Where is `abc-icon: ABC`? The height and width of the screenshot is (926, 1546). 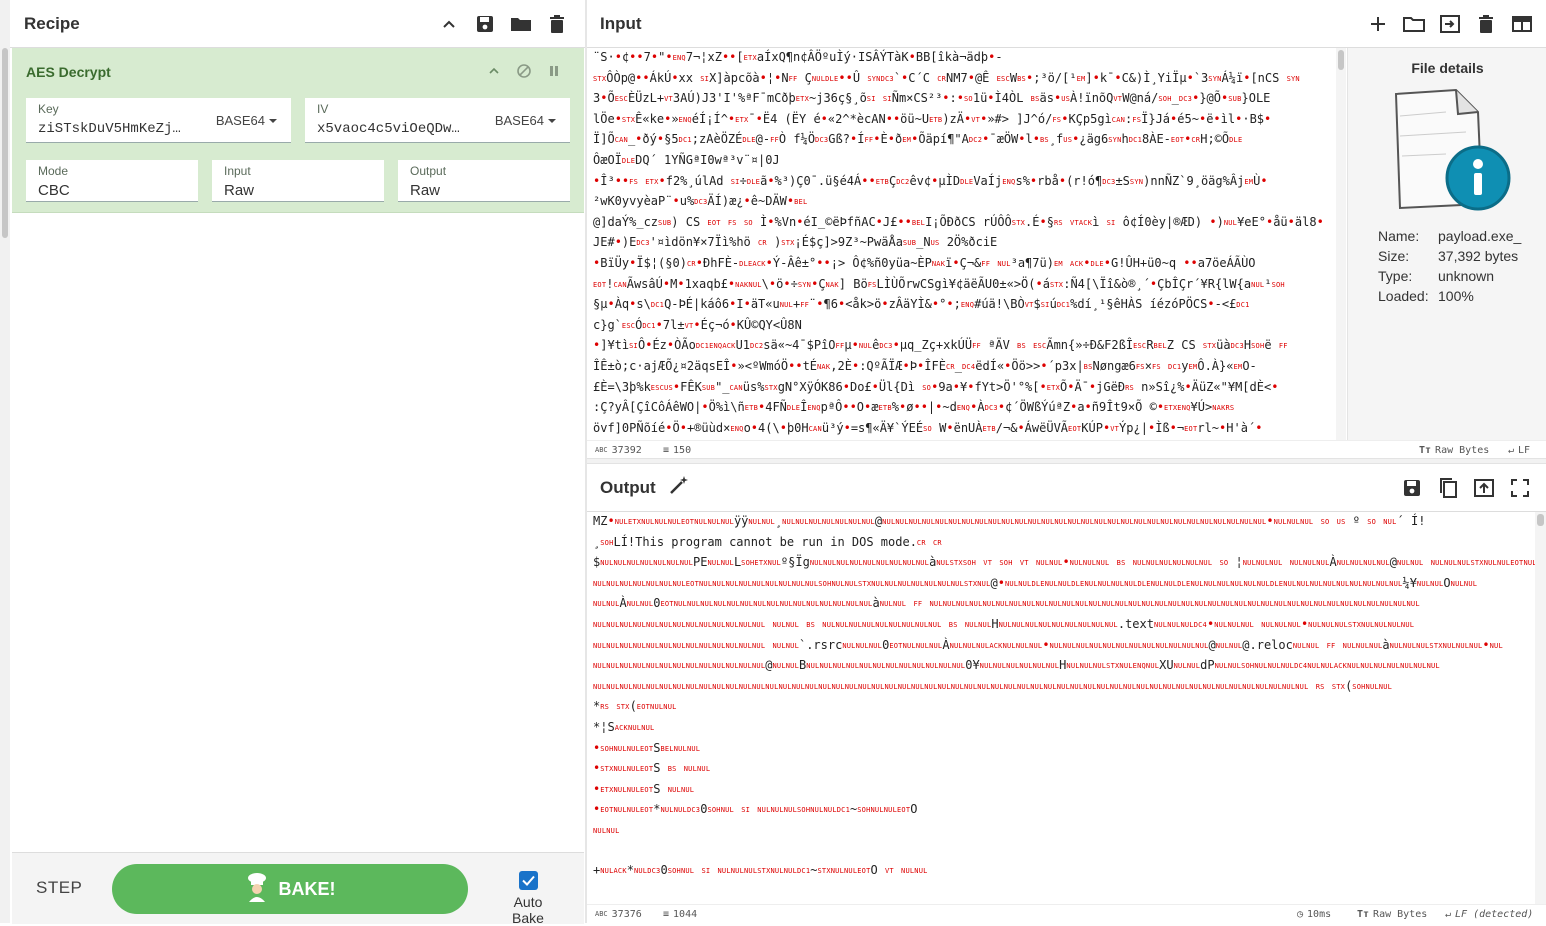 abc-icon: ABC is located at coordinates (601, 450).